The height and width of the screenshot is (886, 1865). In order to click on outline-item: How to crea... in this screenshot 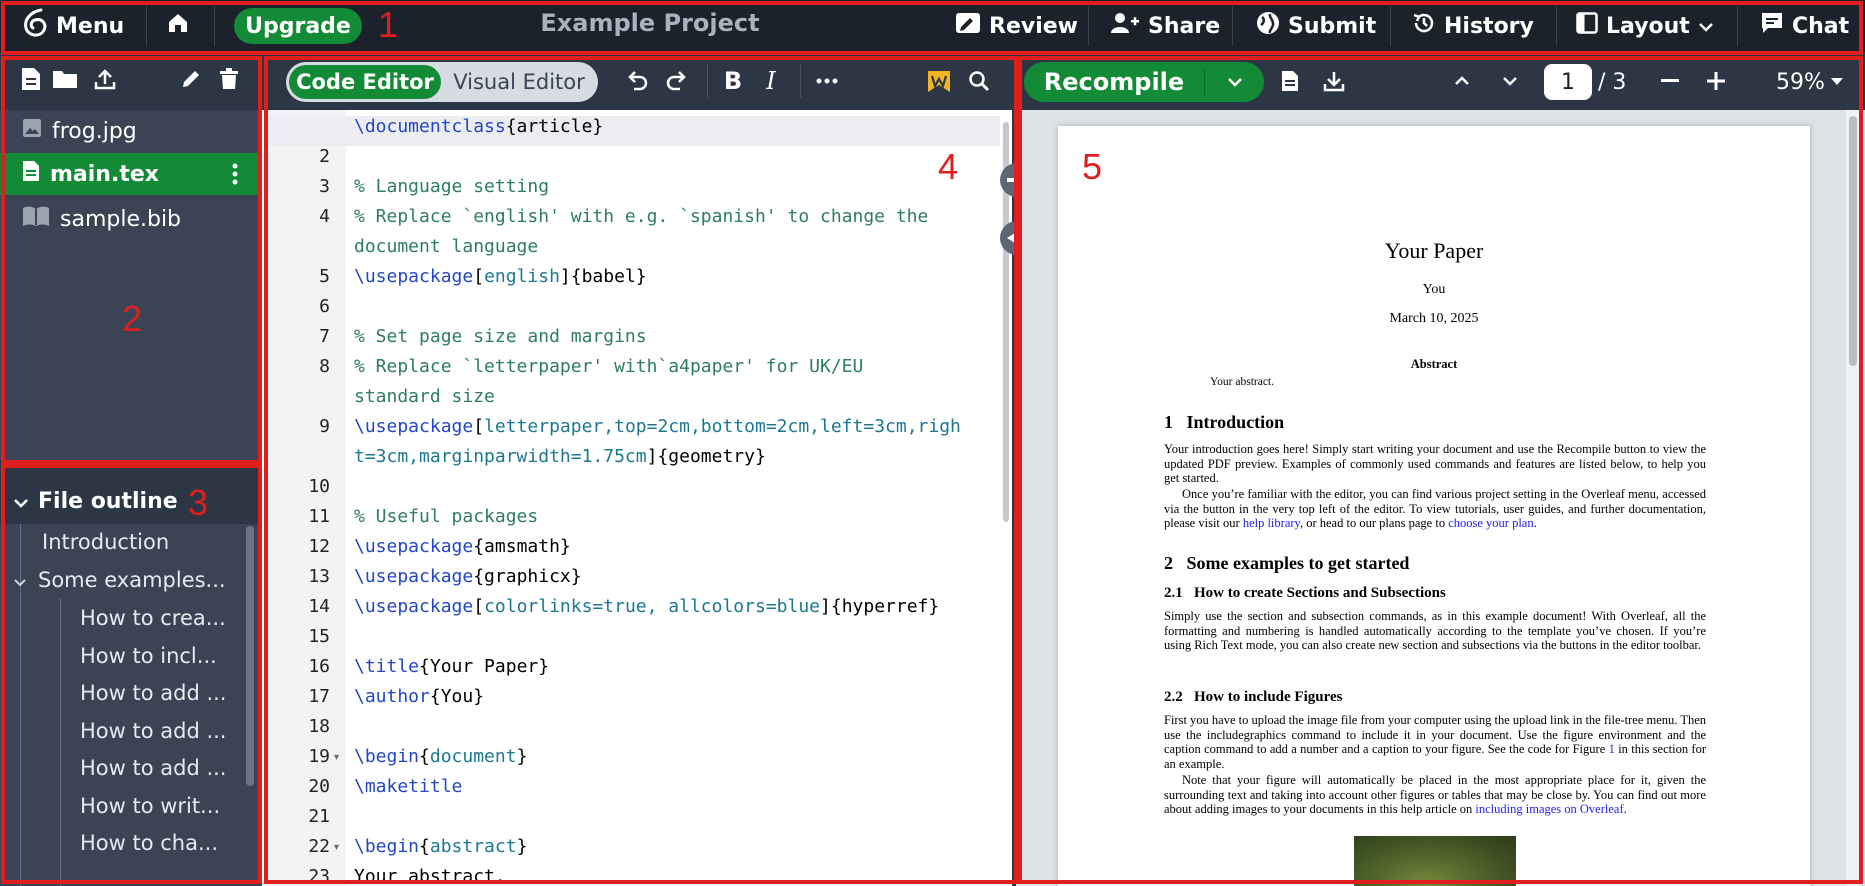, I will do `click(153, 618)`.